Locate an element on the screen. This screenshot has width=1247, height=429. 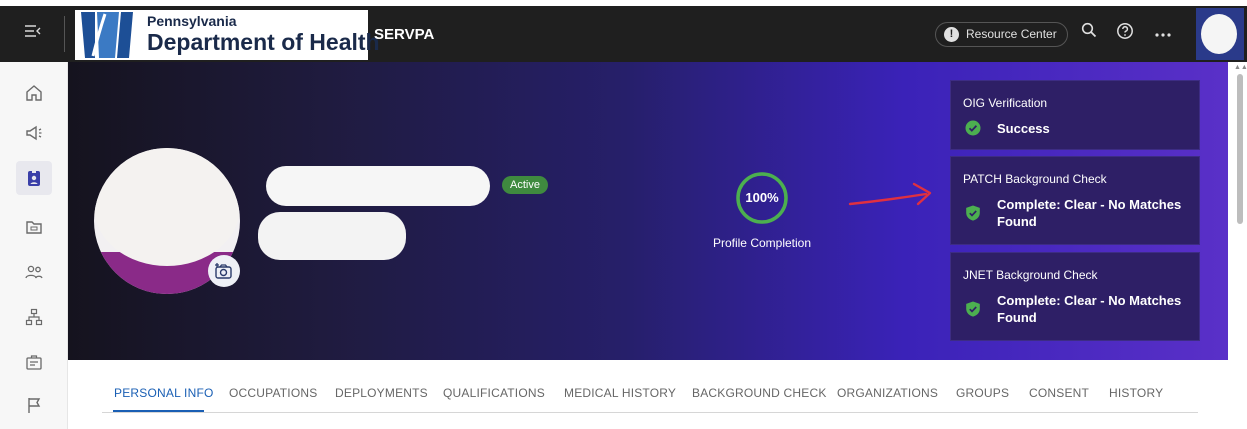
resource-center-label: Resource Center is located at coordinates (1011, 34).